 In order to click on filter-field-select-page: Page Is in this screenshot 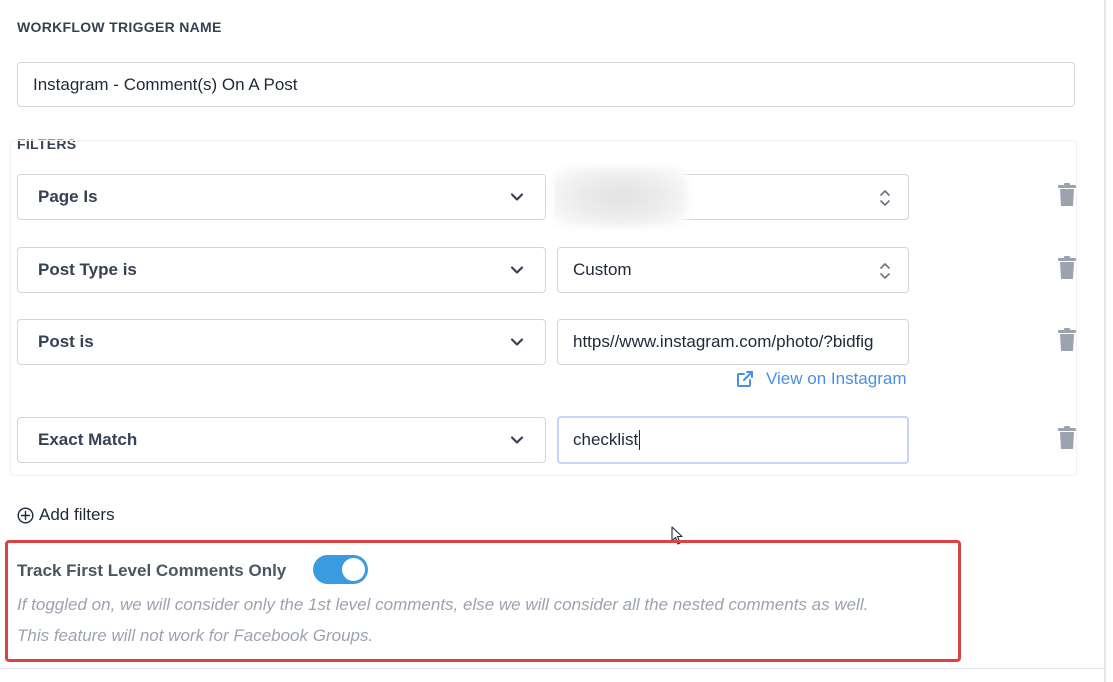, I will do `click(281, 197)`.